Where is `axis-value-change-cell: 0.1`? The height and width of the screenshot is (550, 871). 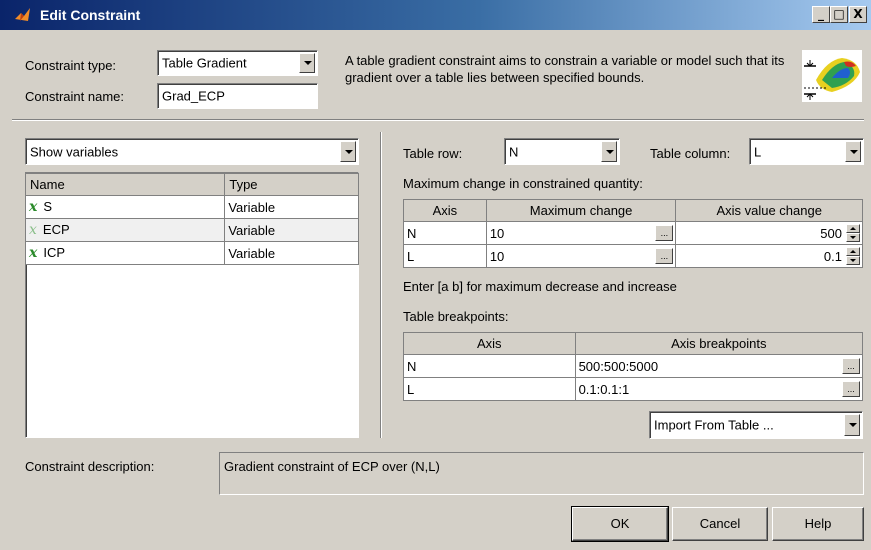 axis-value-change-cell: 0.1 is located at coordinates (769, 256).